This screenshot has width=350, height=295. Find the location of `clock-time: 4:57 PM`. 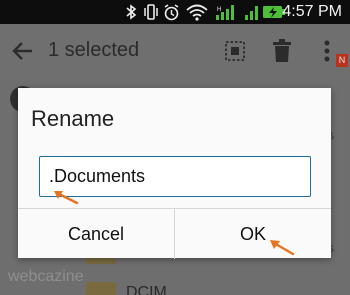

clock-time: 4:57 PM is located at coordinates (312, 11).